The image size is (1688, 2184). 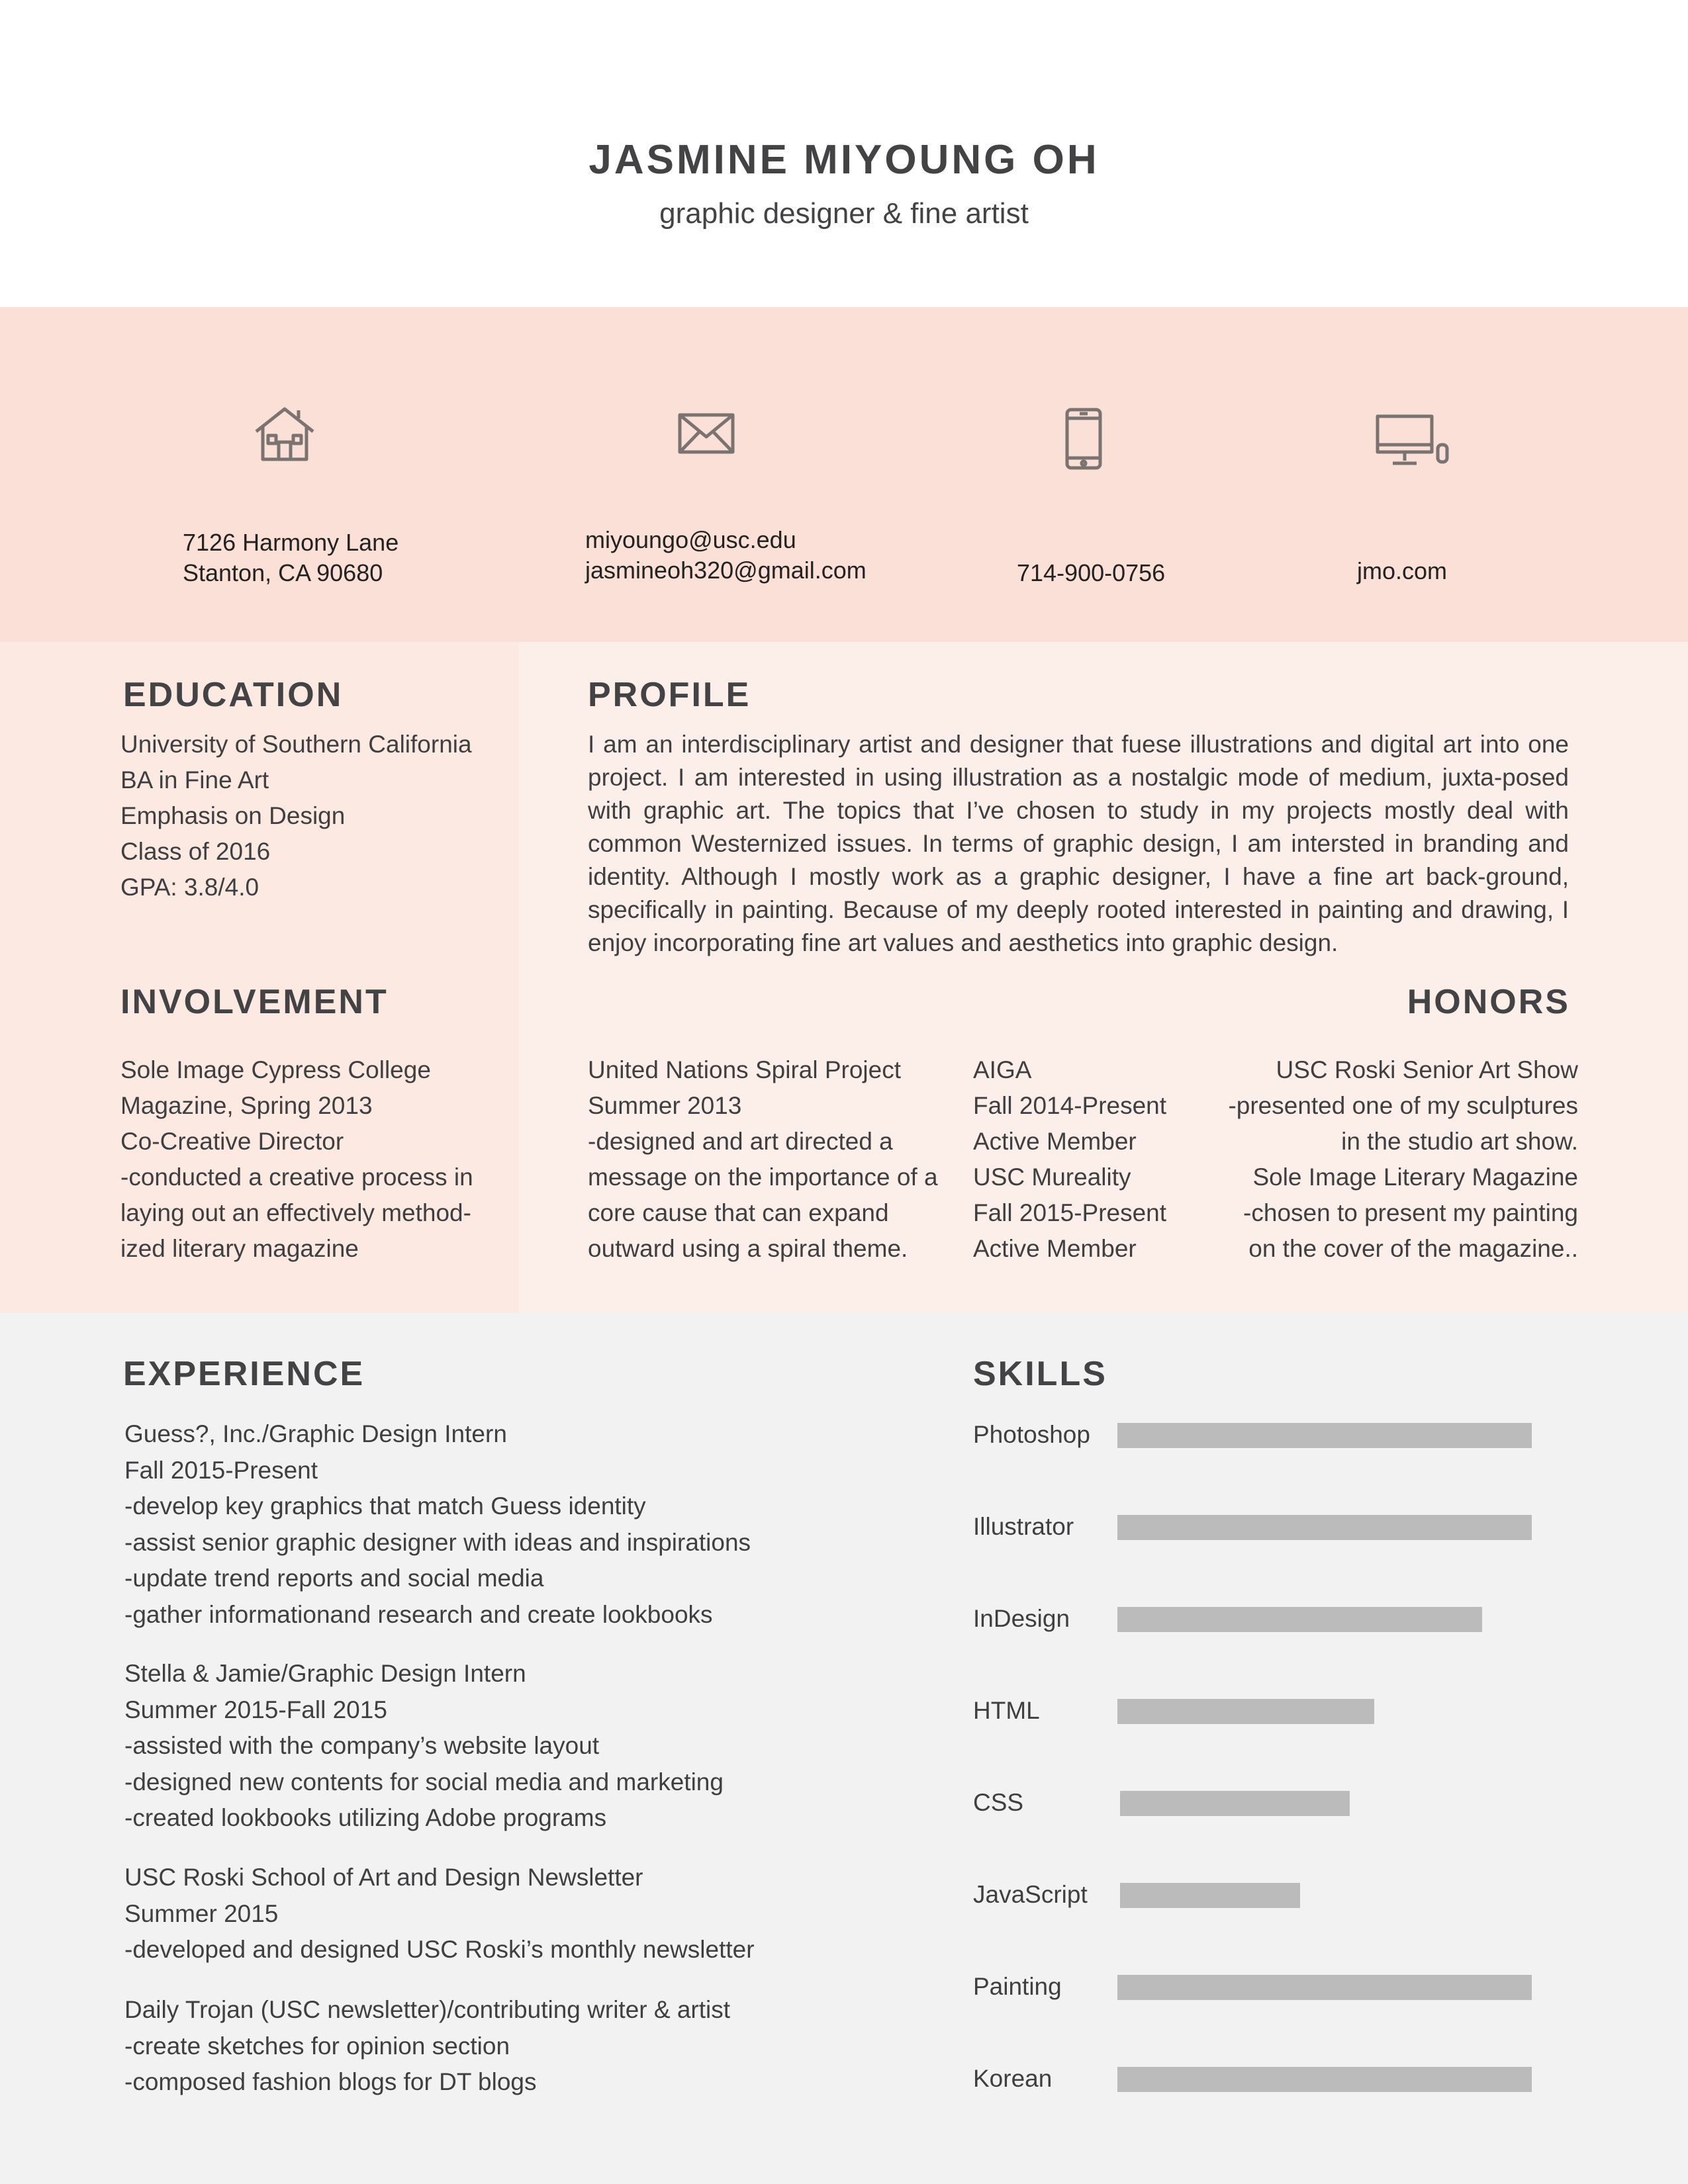 I want to click on honors-line: Sole Image Literary Magazine, so click(x=1415, y=1177).